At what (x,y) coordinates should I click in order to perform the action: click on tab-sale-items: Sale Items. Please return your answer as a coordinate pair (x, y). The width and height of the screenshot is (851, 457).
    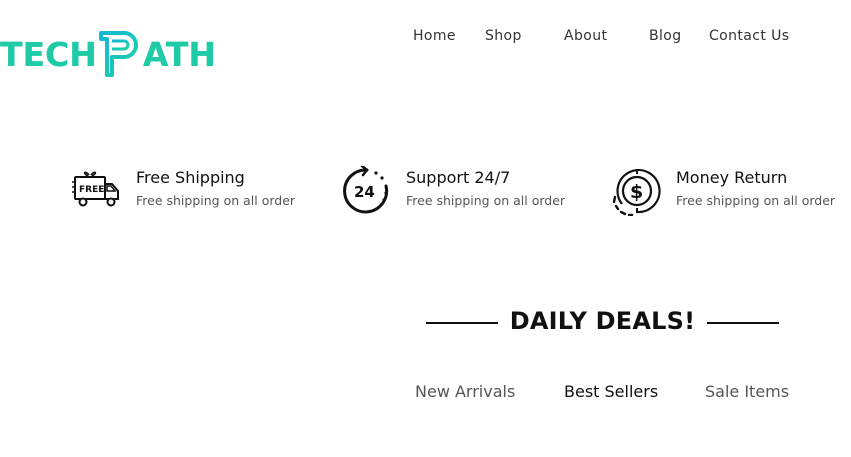
    Looking at the image, I should click on (747, 391).